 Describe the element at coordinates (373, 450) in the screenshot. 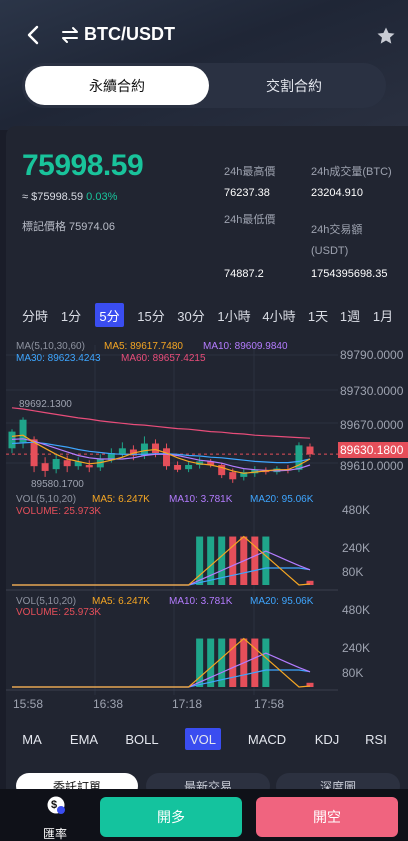

I see `current-price-tag: 89630.1800` at that location.